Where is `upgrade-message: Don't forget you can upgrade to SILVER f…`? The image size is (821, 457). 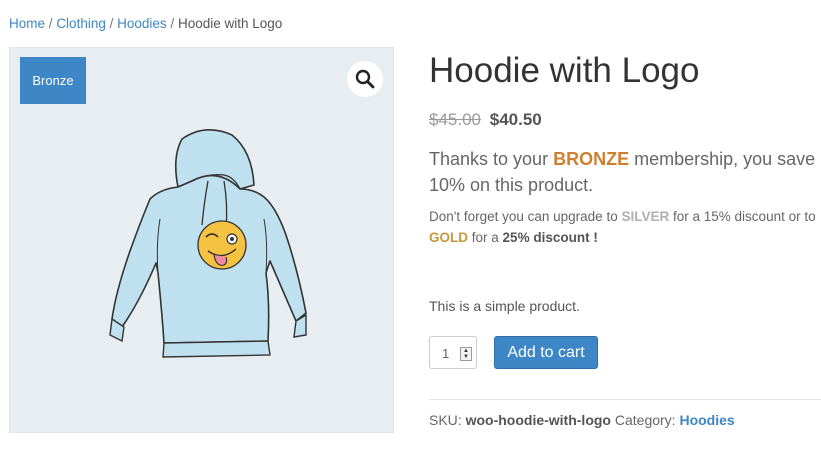 upgrade-message: Don't forget you can upgrade to SILVER f… is located at coordinates (625, 227).